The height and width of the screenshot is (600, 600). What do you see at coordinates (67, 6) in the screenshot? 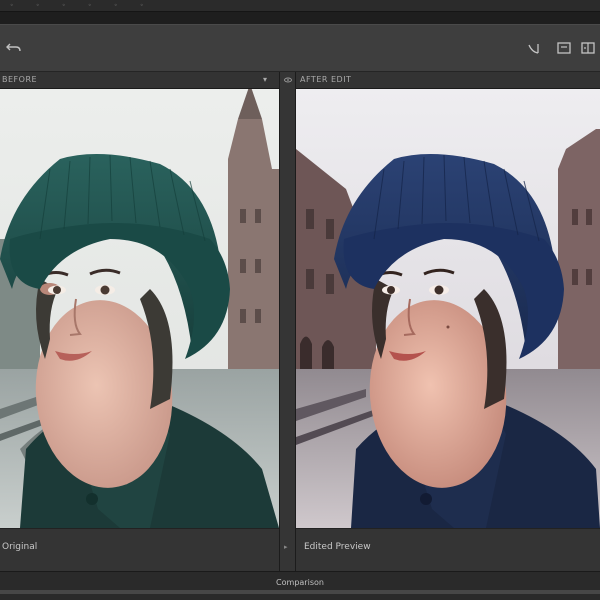
I see `tab-3: ◦` at bounding box center [67, 6].